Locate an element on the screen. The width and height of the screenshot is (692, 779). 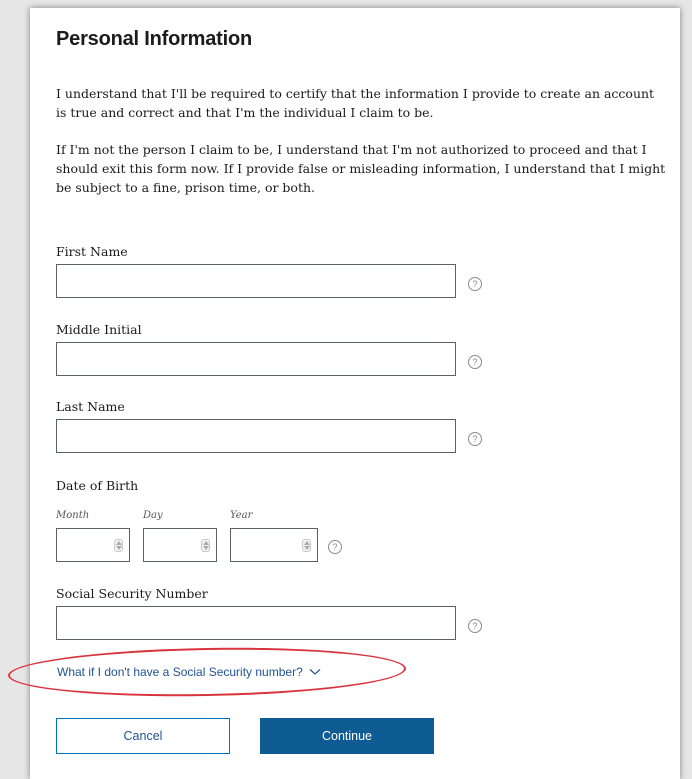
month-label: Month is located at coordinates (73, 515).